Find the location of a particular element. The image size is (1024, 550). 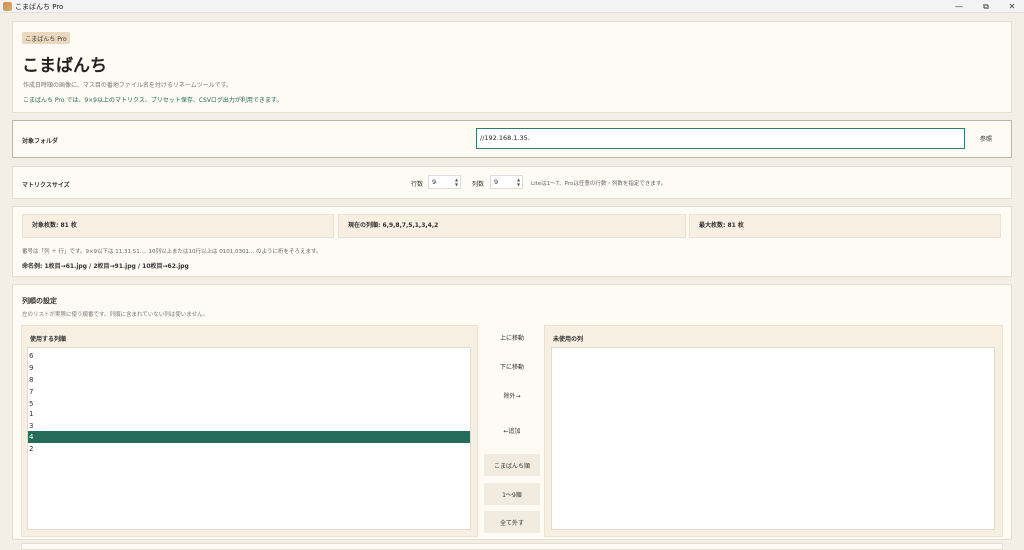

current-order: 現在の列順: 6,9,8,7,5,1,3,4,2 is located at coordinates (512, 226).